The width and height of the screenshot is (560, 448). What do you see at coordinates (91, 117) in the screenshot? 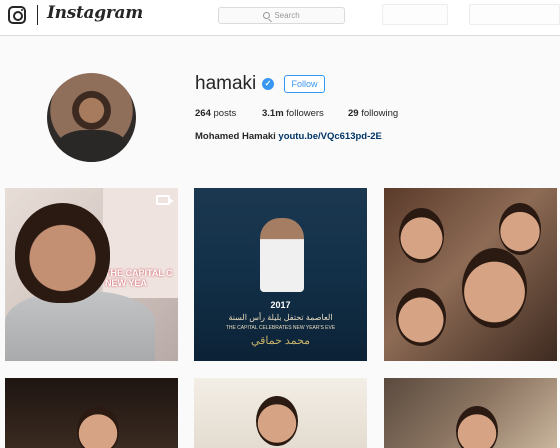
I see `profile-avatar` at bounding box center [91, 117].